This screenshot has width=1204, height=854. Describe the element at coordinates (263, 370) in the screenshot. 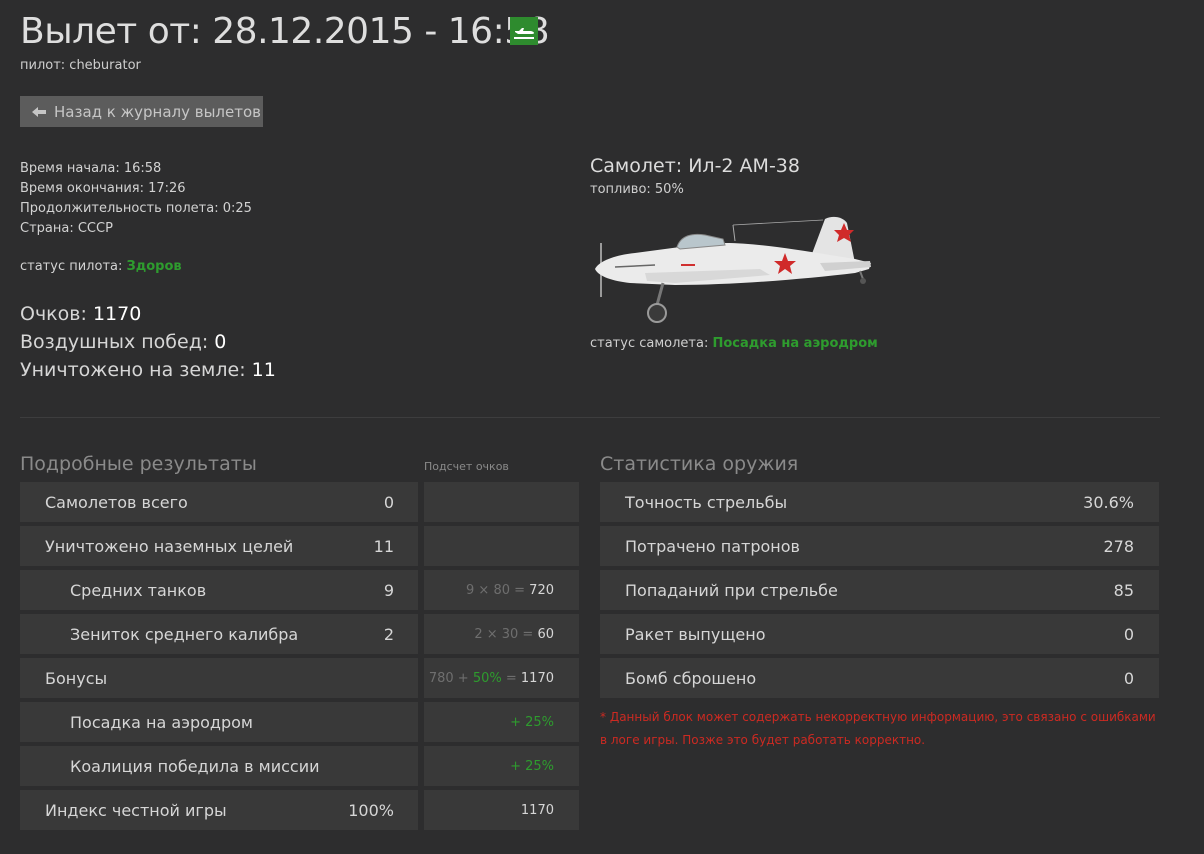

I see `ground-kills-value: 11` at that location.